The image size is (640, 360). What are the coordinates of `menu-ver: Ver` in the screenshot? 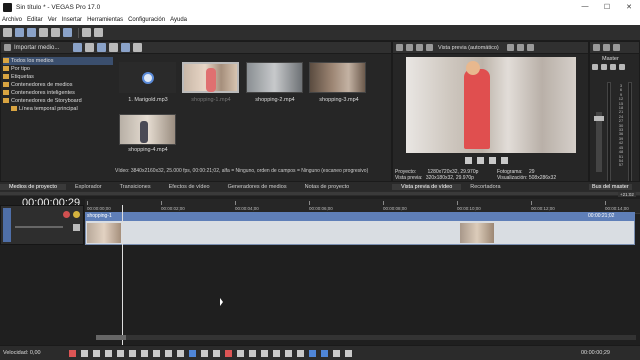 It's located at (52, 20).